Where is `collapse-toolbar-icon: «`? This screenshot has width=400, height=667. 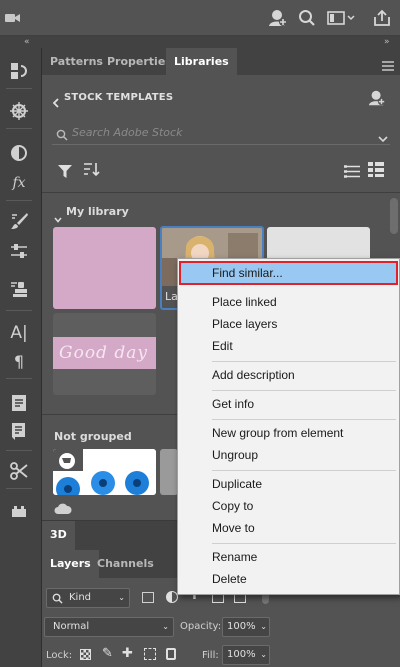 collapse-toolbar-icon: « is located at coordinates (27, 42).